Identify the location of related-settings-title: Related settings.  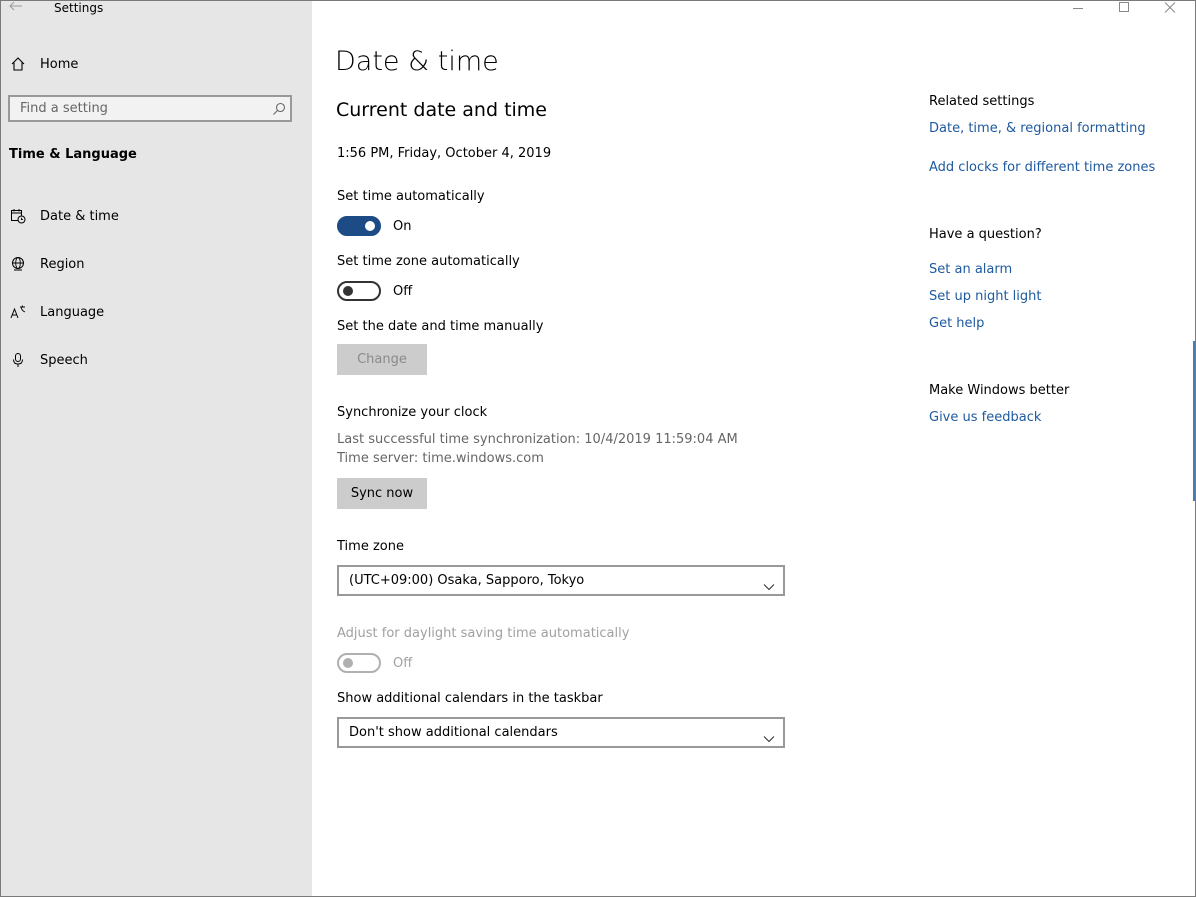
(982, 101).